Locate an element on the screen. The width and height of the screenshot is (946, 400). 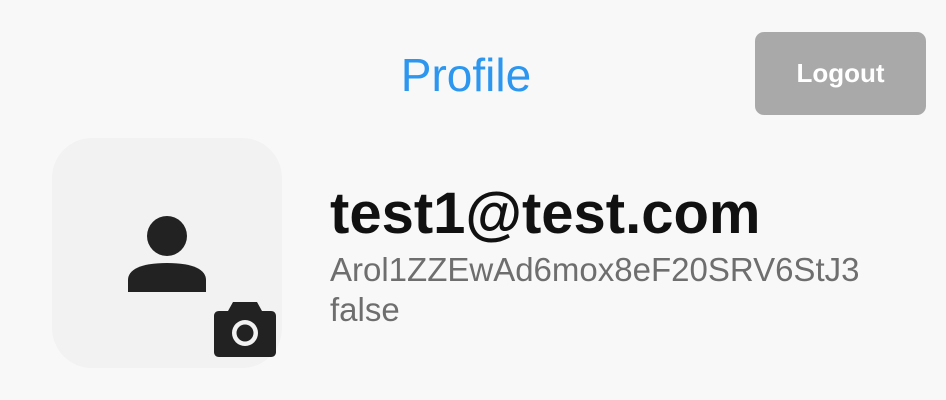
person-icon is located at coordinates (167, 254).